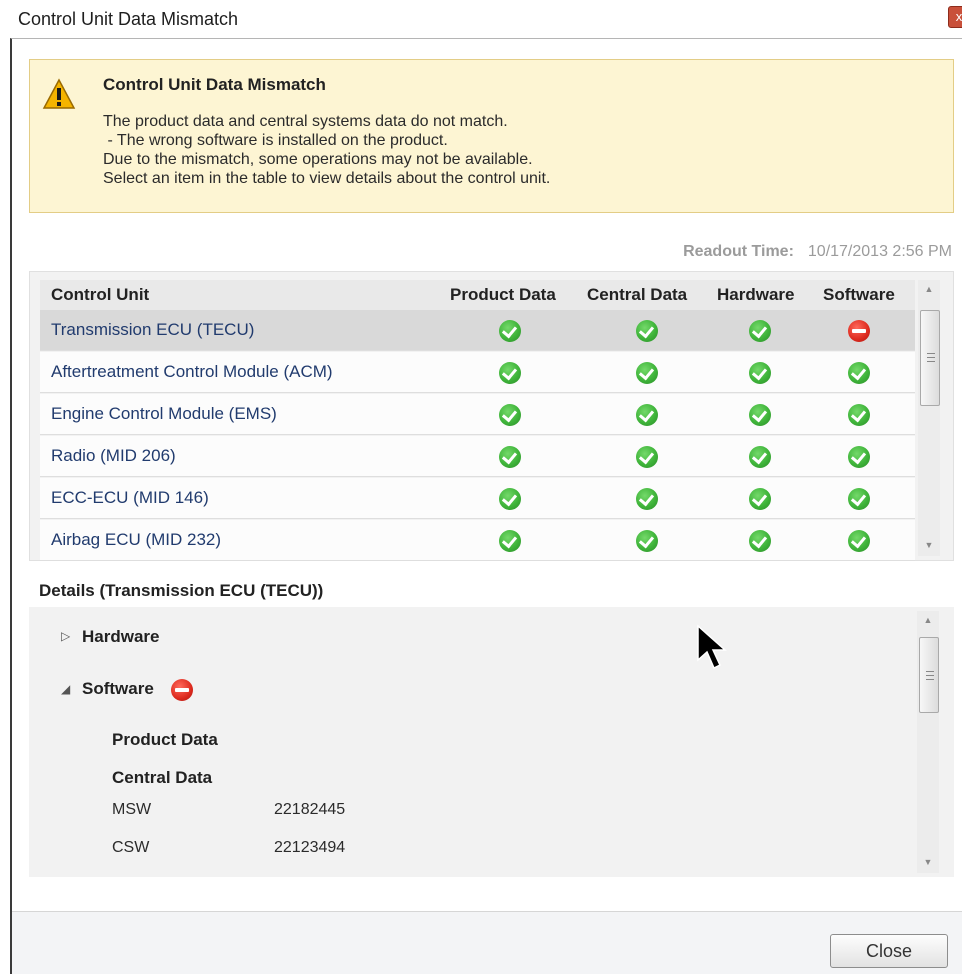  Describe the element at coordinates (928, 742) in the screenshot. I see `details-scrollbar: ▲ ▼` at that location.